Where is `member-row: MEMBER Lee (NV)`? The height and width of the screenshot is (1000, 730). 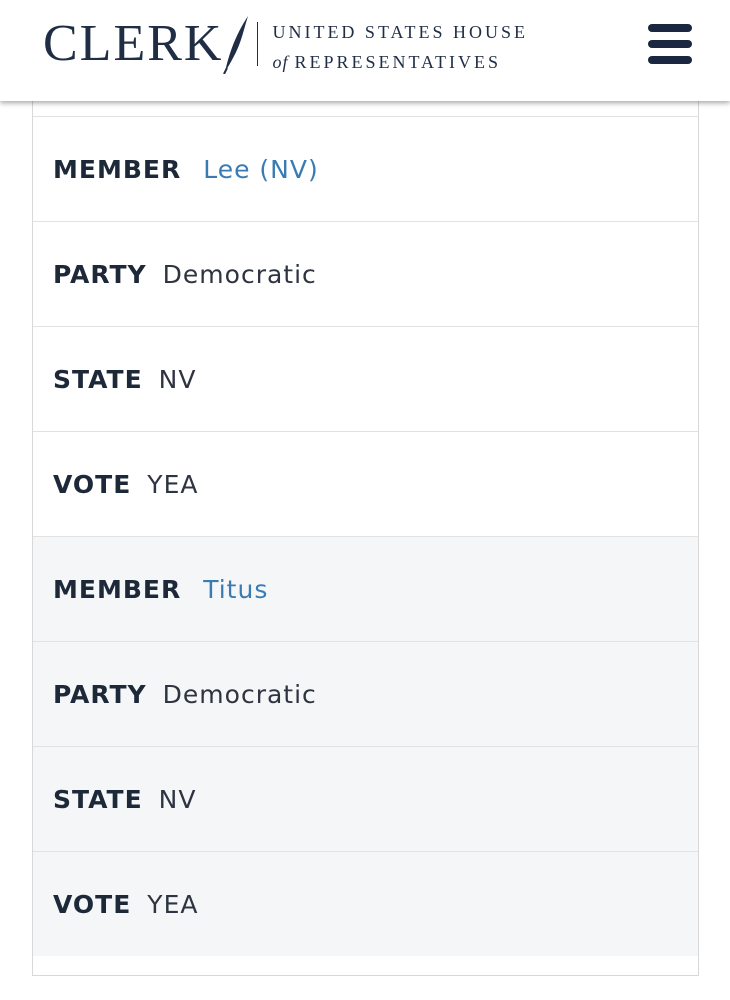 member-row: MEMBER Lee (NV) is located at coordinates (365, 169).